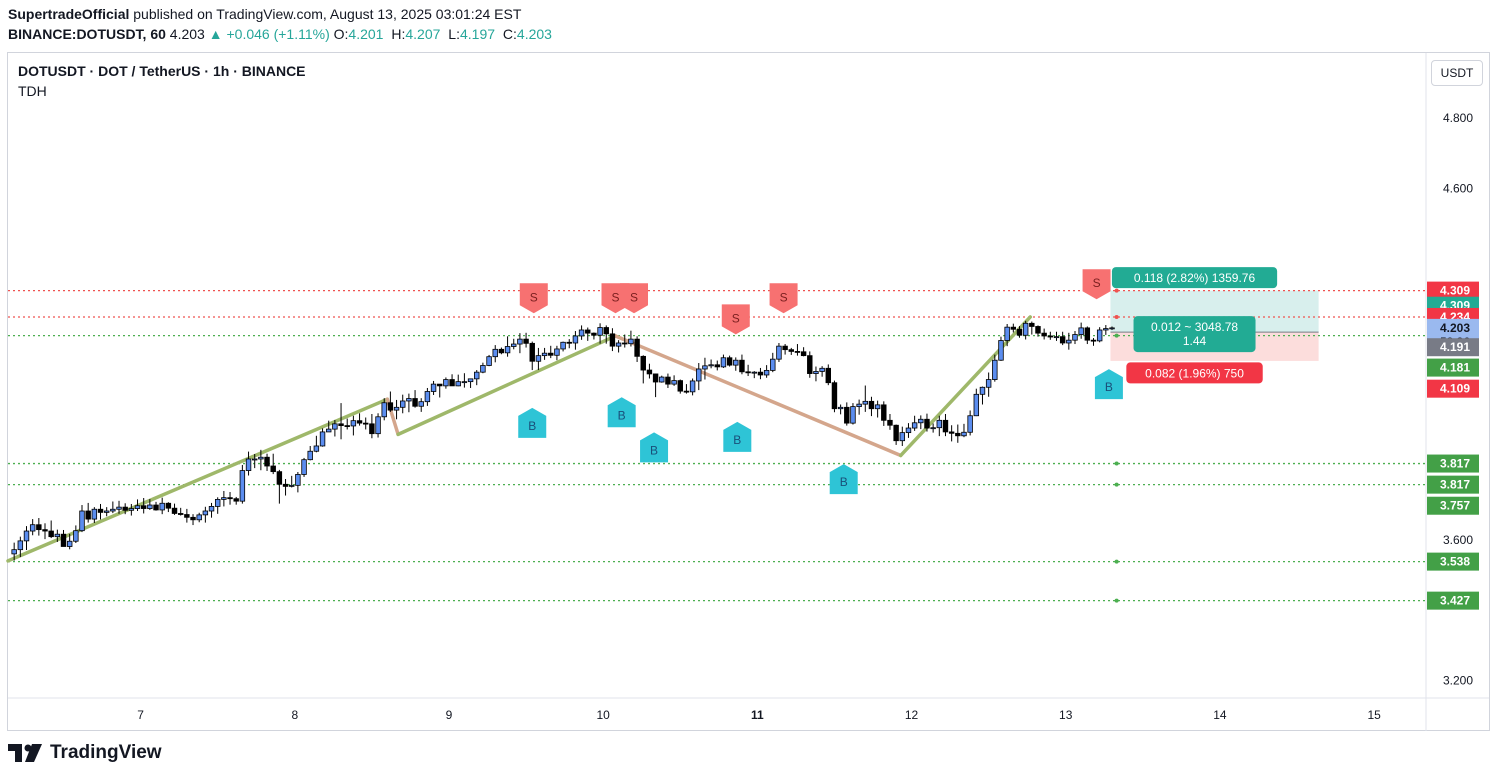  I want to click on position-center-label-text: 1.44, so click(1195, 341).